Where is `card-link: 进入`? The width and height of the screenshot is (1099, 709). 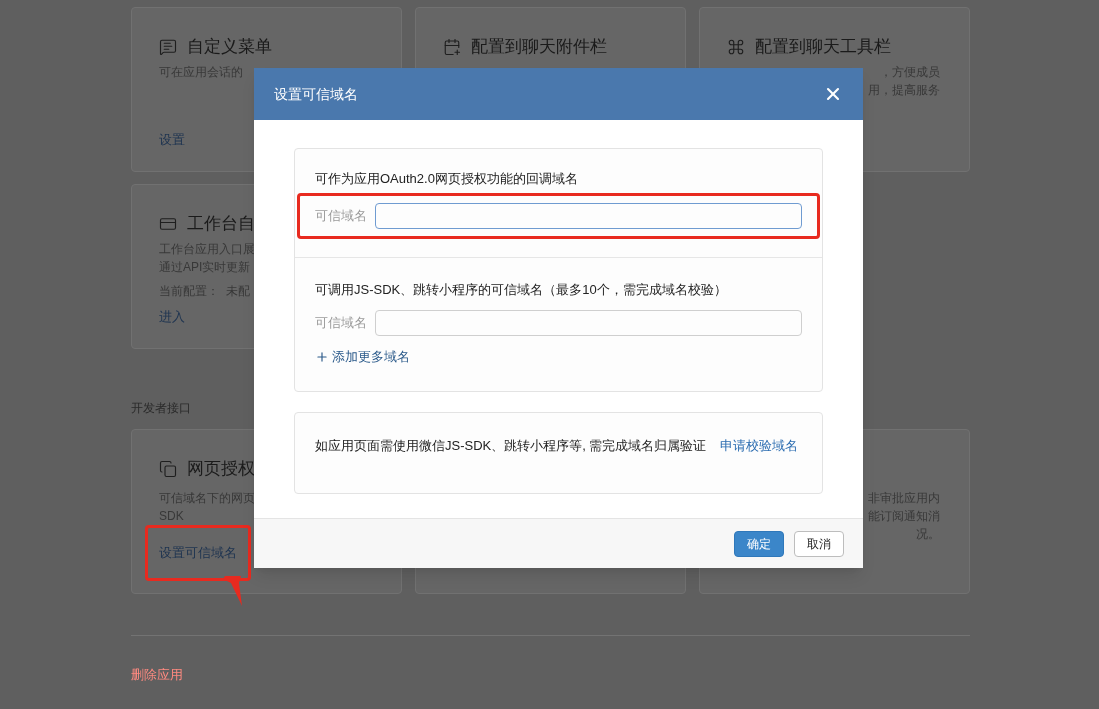 card-link: 进入 is located at coordinates (172, 317).